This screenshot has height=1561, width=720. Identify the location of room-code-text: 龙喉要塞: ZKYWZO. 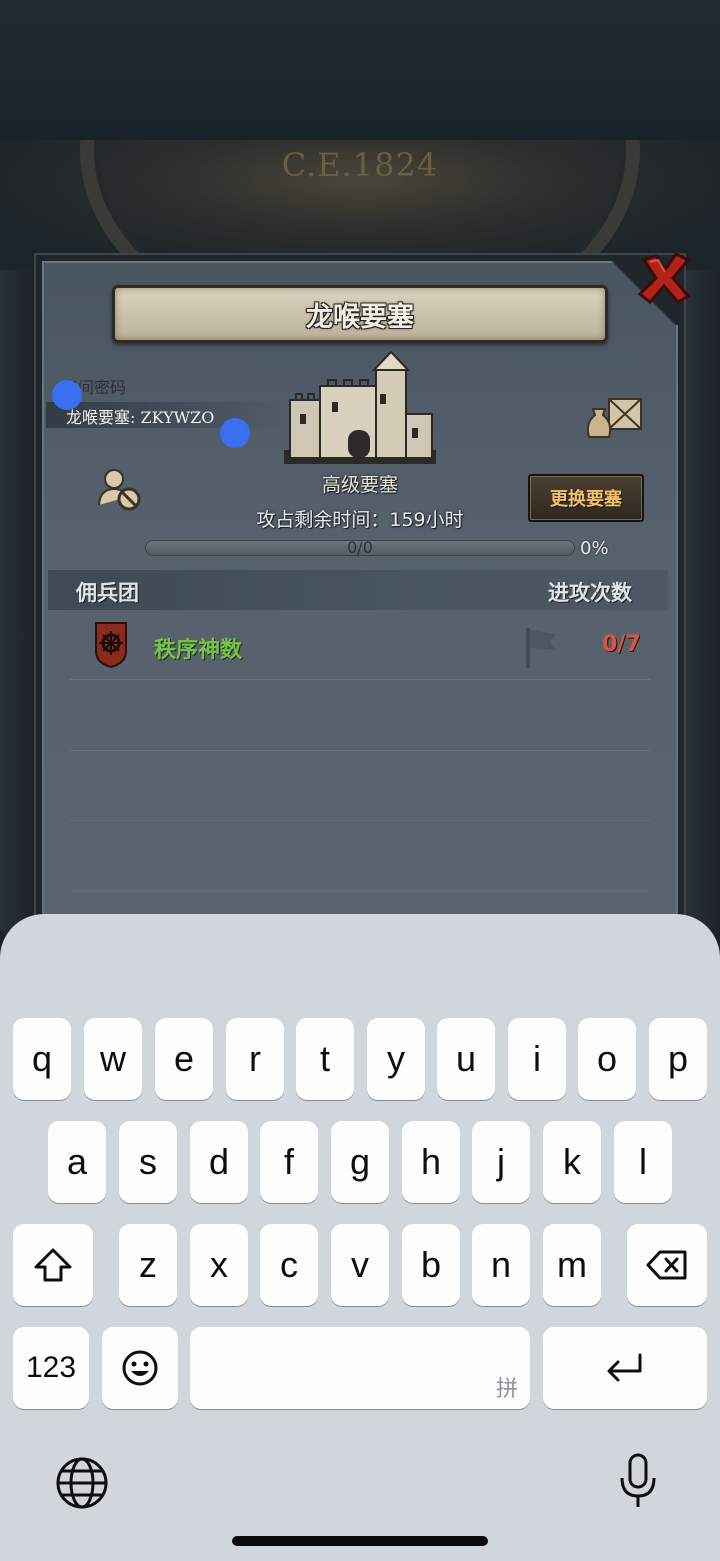
(140, 416).